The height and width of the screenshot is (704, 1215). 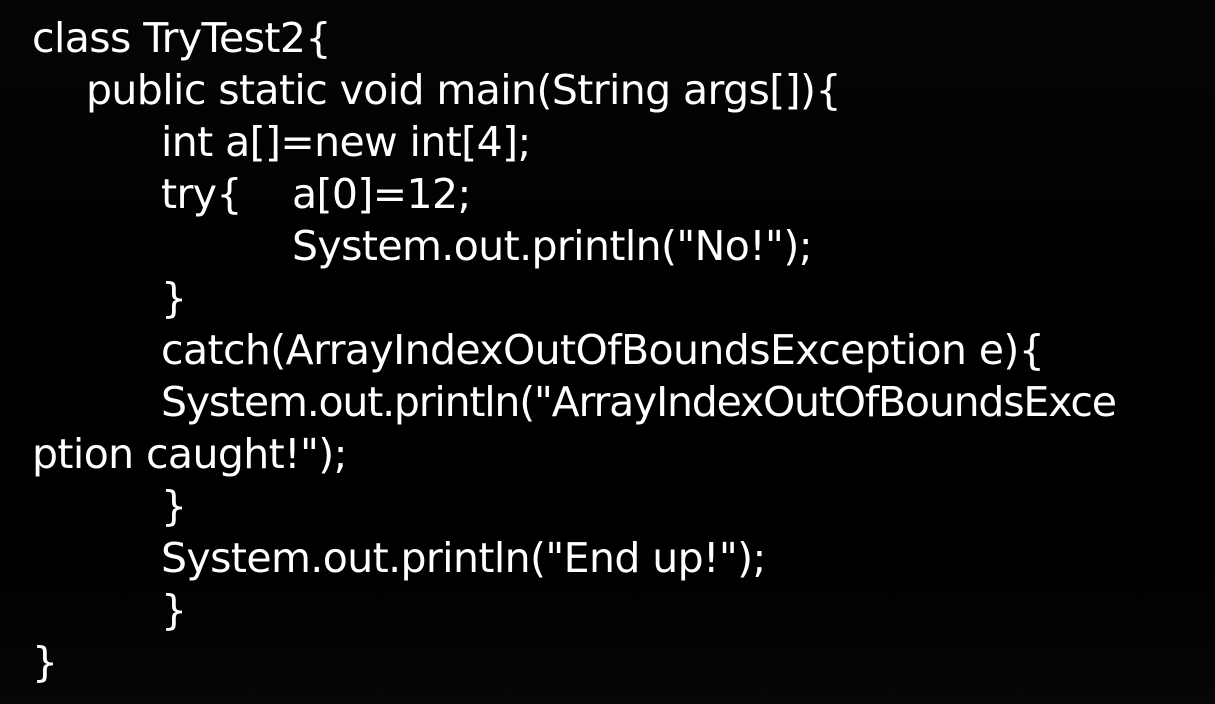 What do you see at coordinates (463, 558) in the screenshot?
I see `code-line-print-end-up: System.out.println("End up!");` at bounding box center [463, 558].